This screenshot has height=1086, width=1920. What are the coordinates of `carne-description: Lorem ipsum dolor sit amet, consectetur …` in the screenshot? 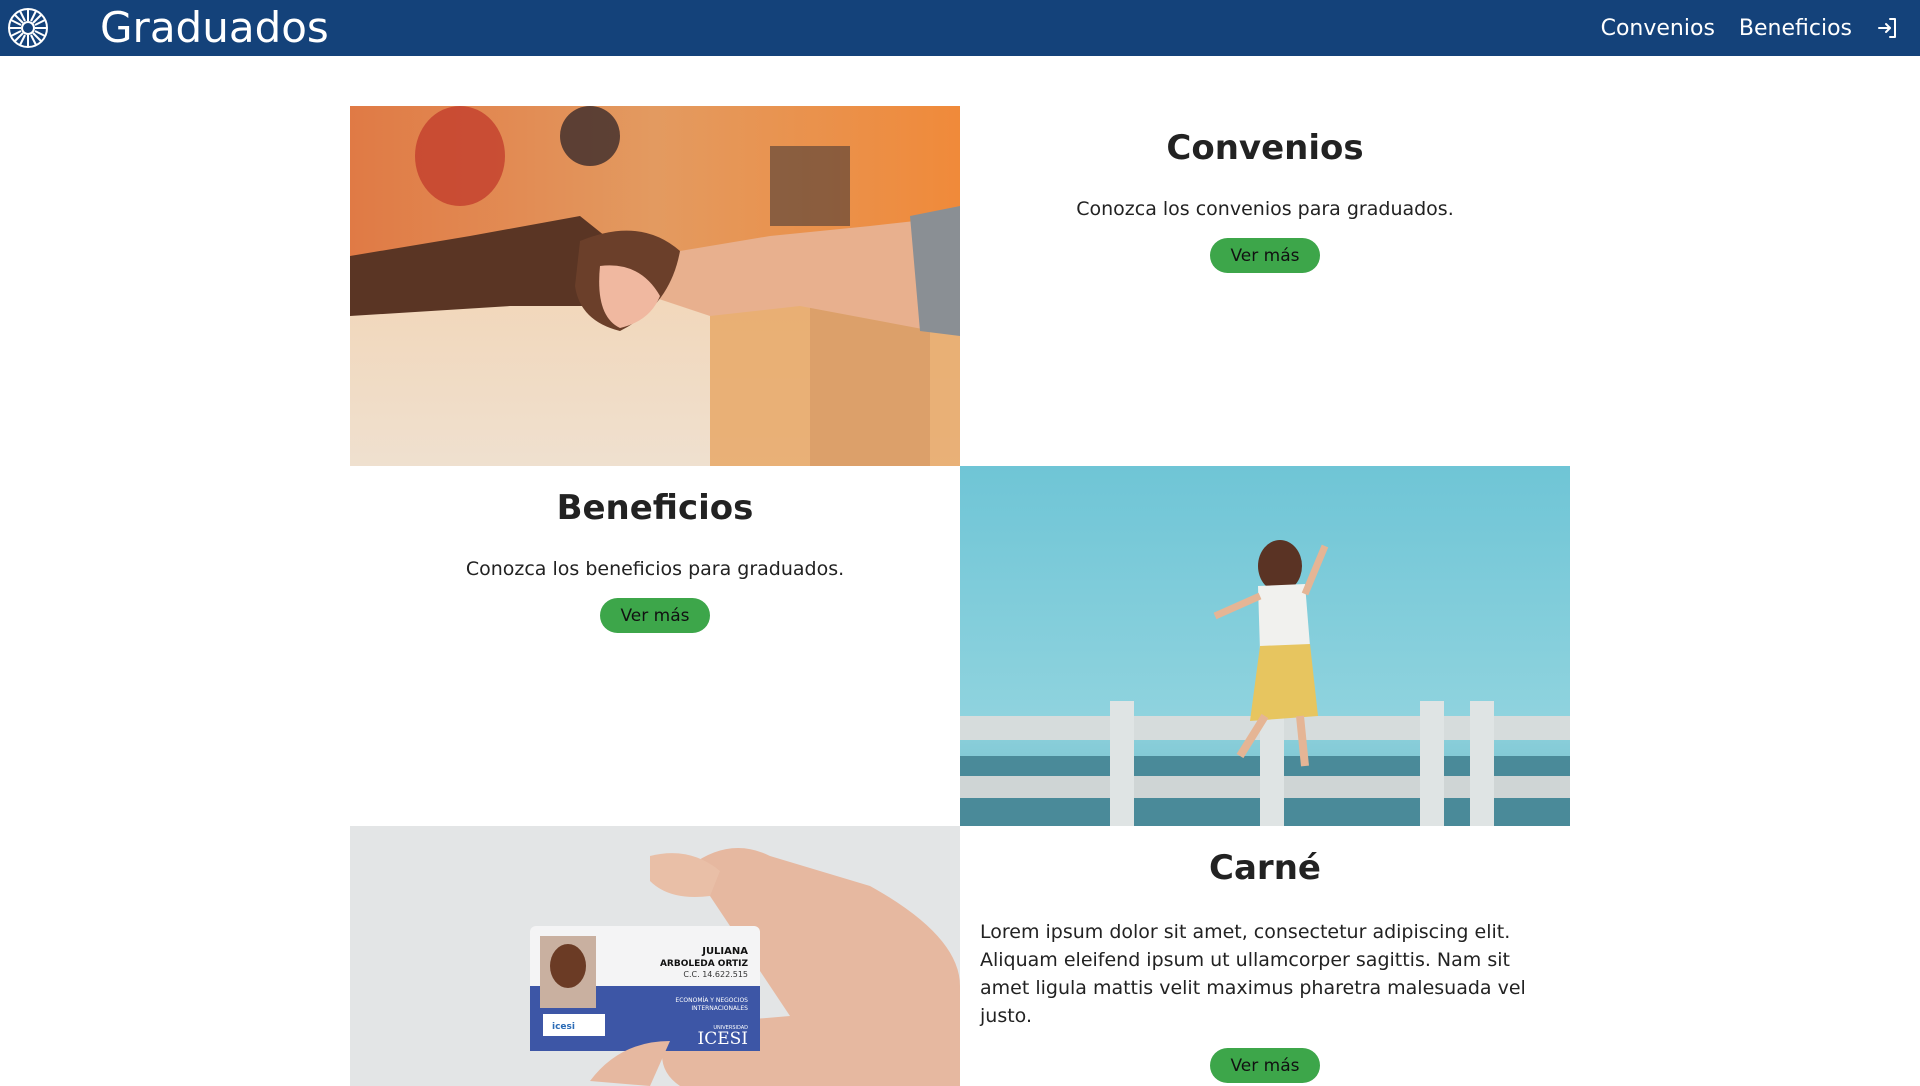 It's located at (1253, 974).